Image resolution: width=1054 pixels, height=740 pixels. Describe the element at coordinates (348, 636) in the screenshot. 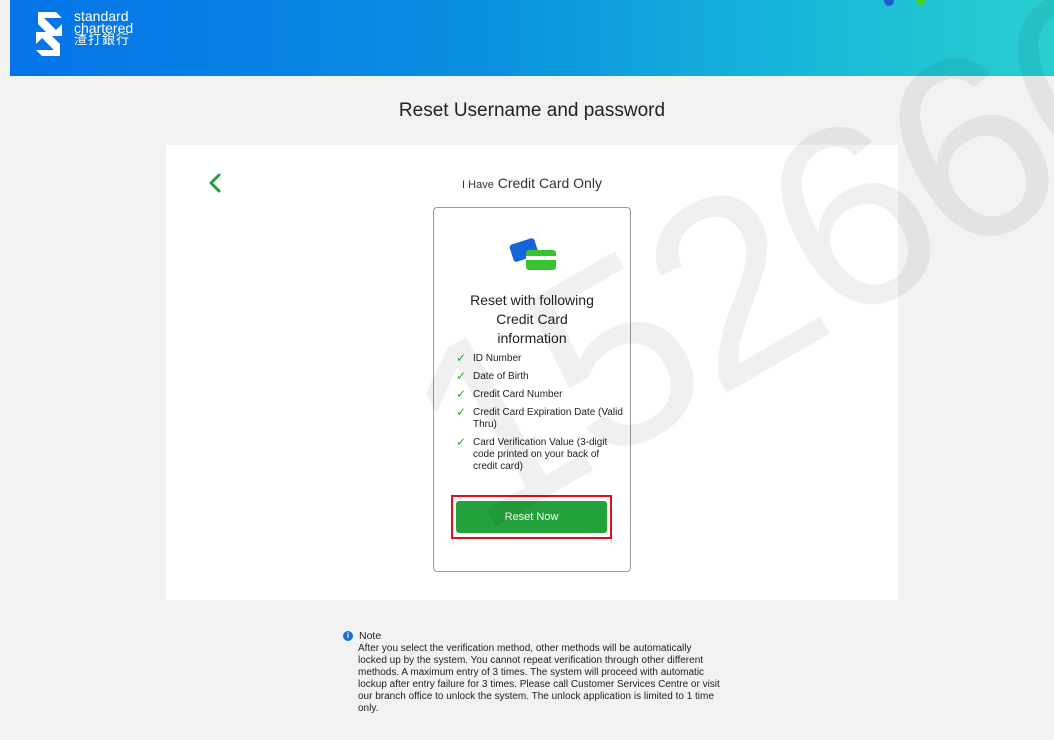

I see `info-icon: i` at that location.